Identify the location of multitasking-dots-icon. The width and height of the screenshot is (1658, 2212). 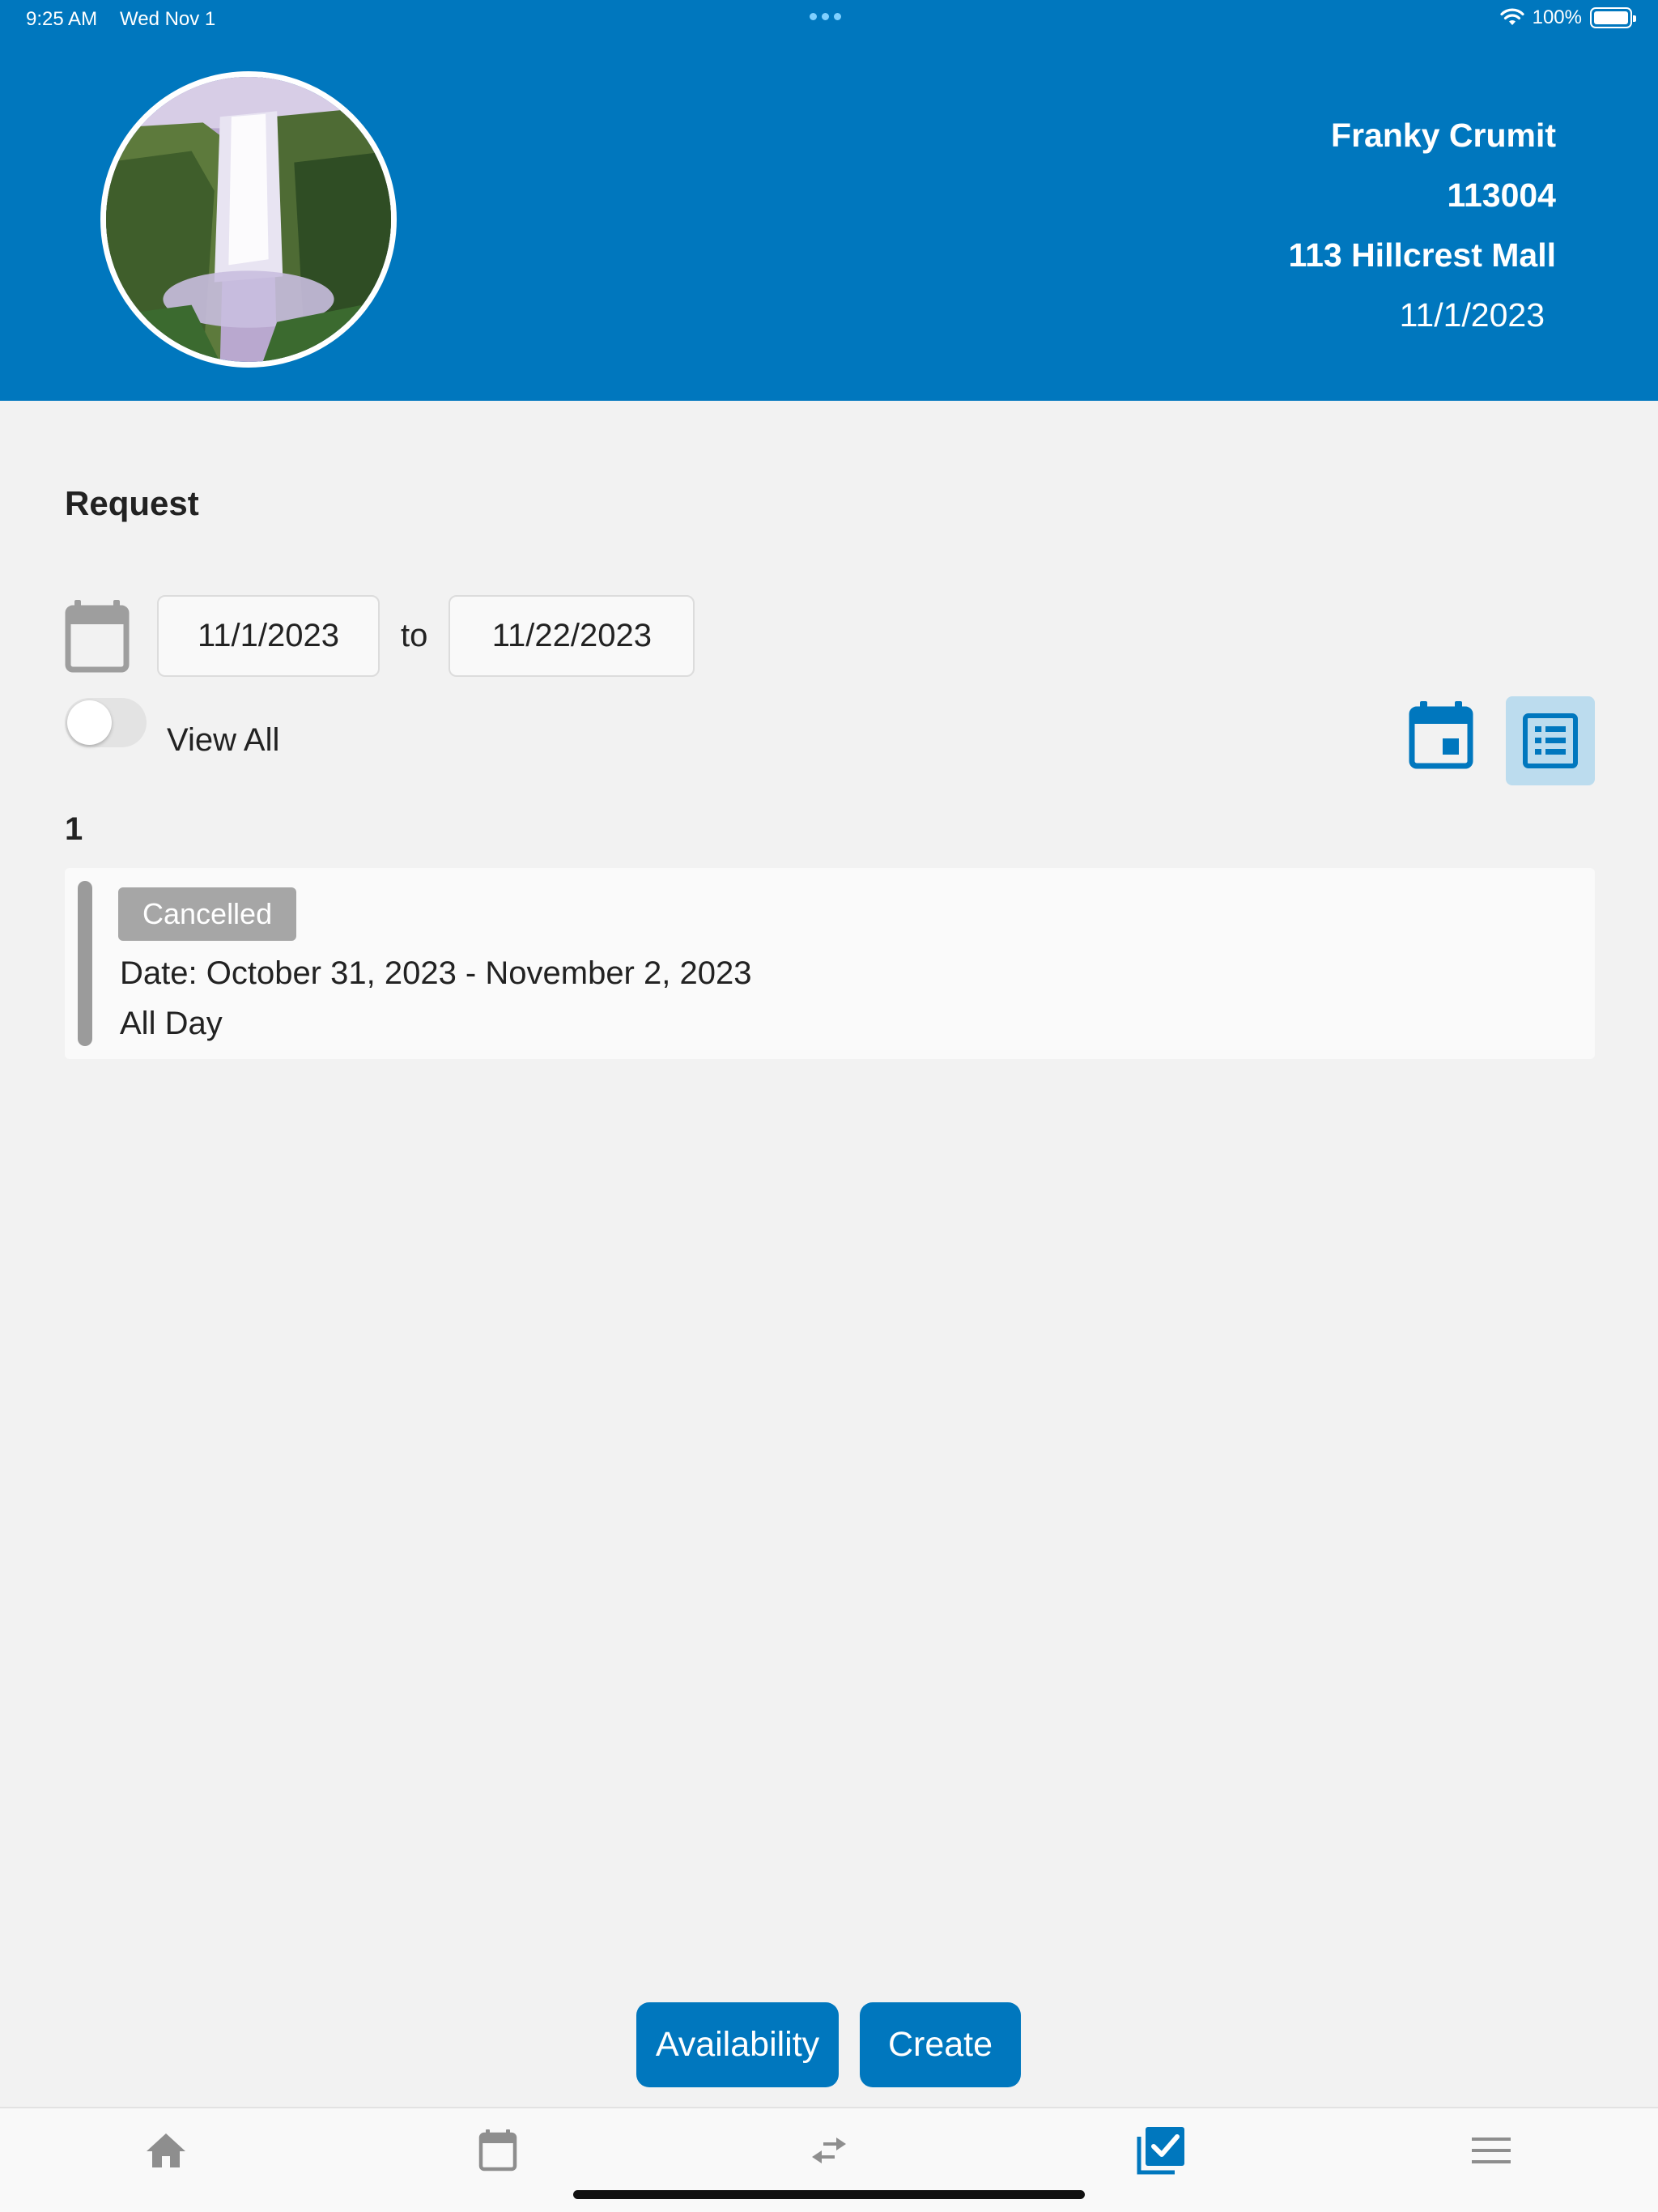
(825, 16).